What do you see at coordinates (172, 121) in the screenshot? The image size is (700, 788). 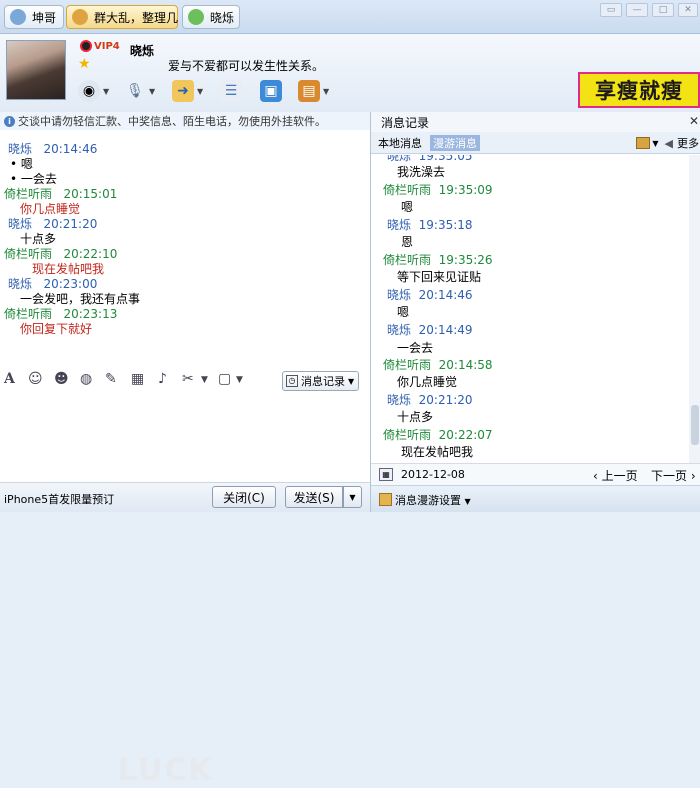 I see `safety-notice-text: 交谈中请勿轻信汇款、中奖信息、陌生电话，勿使用外挂软件。` at bounding box center [172, 121].